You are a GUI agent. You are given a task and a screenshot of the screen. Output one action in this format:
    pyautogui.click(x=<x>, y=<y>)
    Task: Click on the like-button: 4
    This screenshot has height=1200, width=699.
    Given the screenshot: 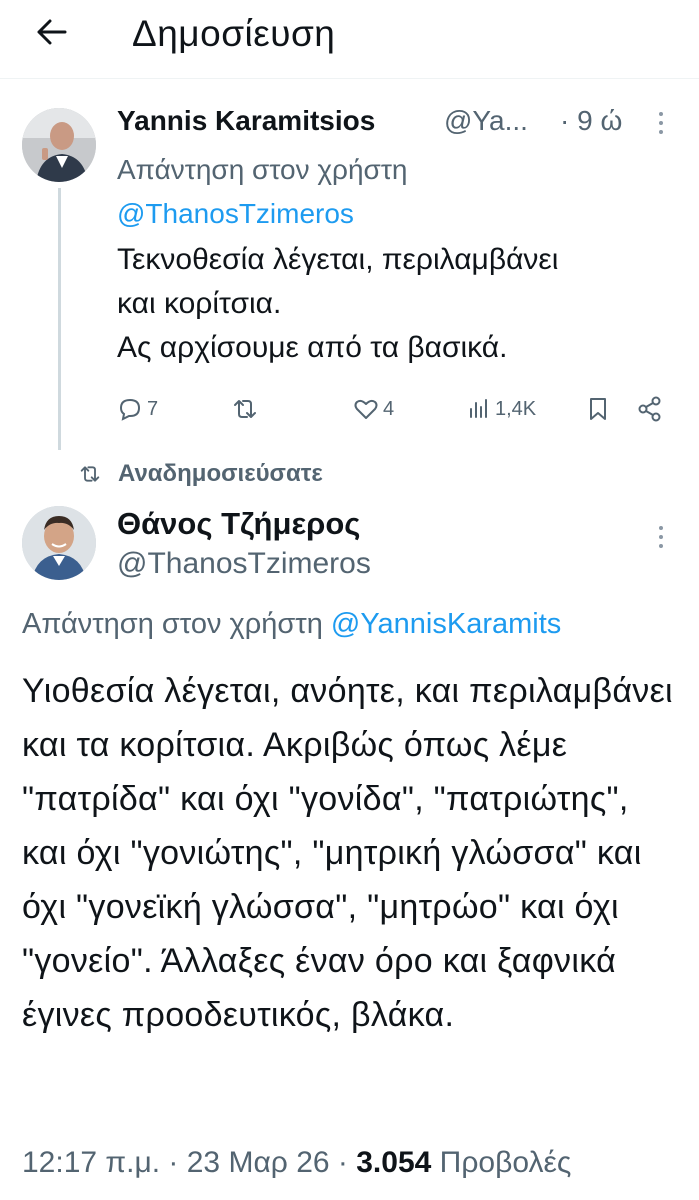 What is the action you would take?
    pyautogui.click(x=373, y=409)
    